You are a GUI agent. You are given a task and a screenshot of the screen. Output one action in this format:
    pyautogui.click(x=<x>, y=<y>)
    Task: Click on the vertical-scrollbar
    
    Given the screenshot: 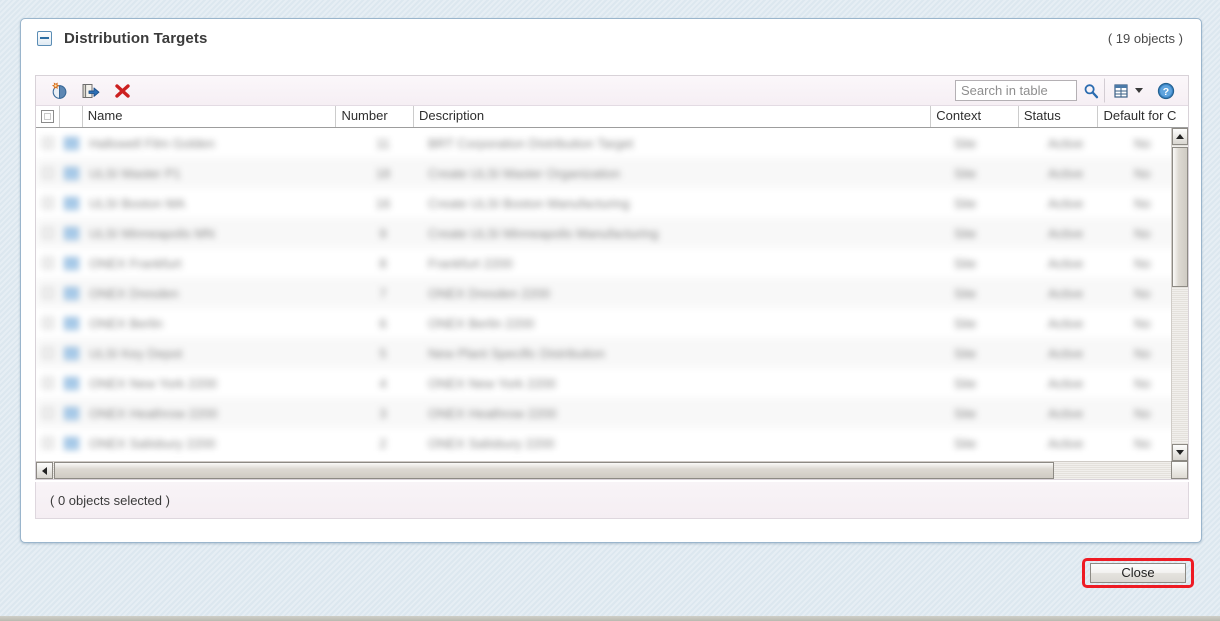 What is the action you would take?
    pyautogui.click(x=1179, y=294)
    